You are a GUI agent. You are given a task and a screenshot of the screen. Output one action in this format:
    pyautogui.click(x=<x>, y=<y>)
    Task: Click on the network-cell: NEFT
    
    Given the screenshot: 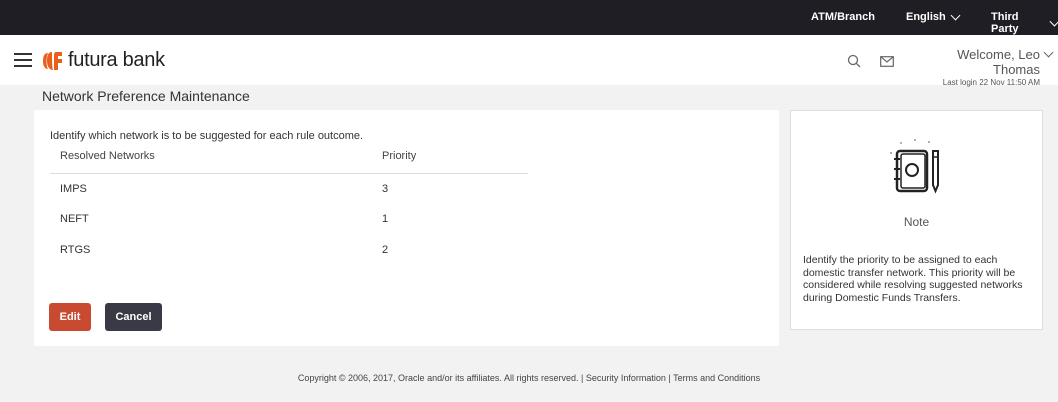 What is the action you would take?
    pyautogui.click(x=74, y=219)
    